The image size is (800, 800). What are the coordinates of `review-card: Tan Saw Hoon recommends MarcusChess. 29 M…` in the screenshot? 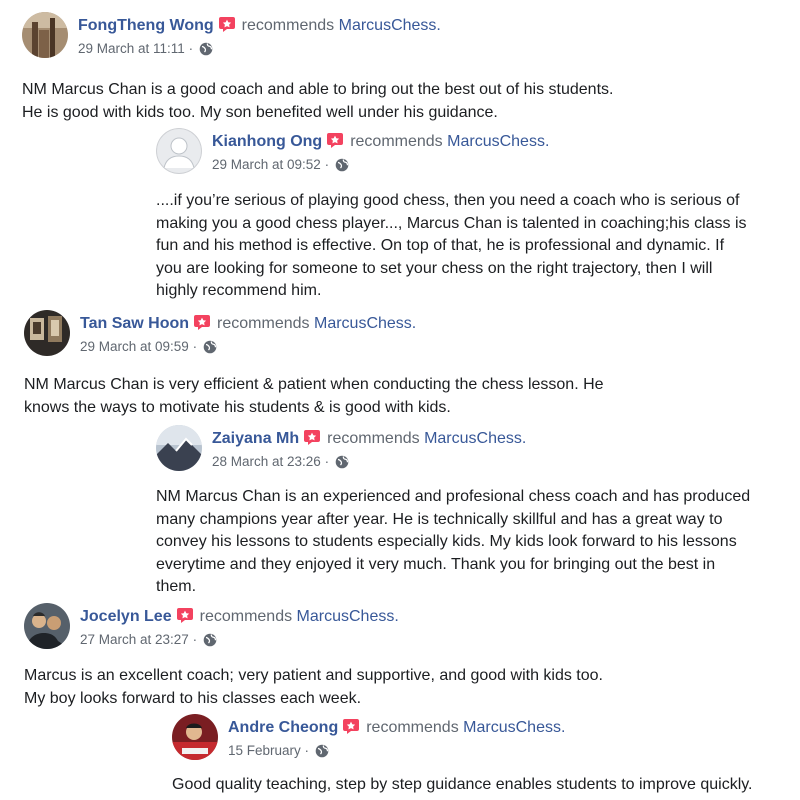 It's located at (409, 364).